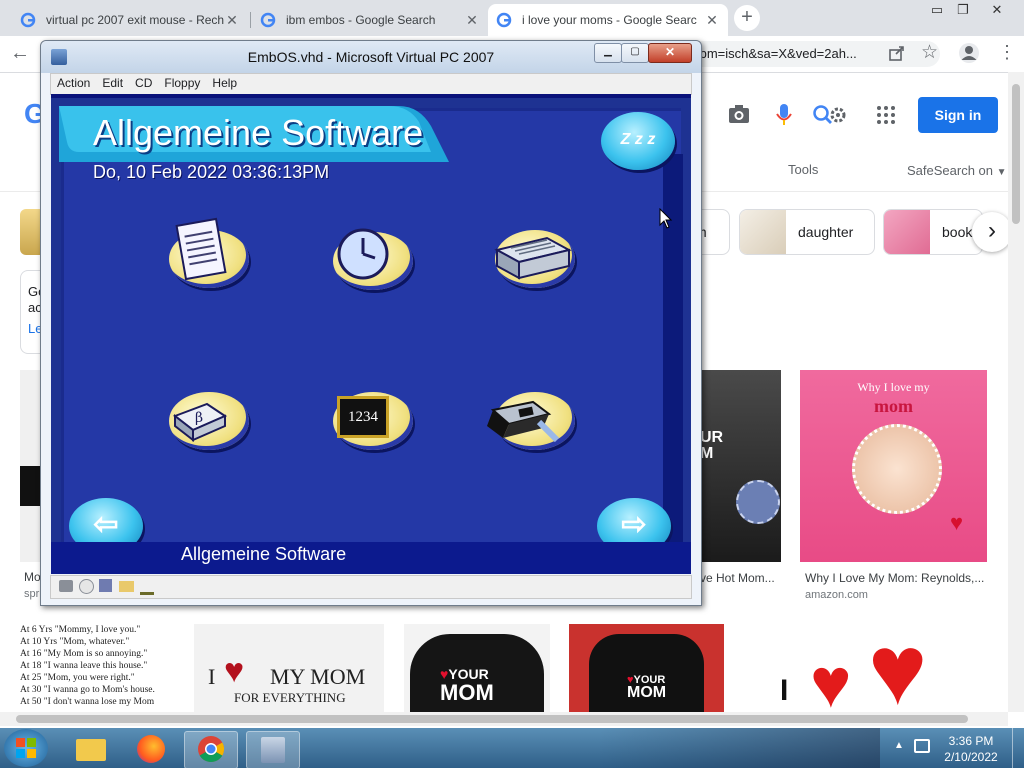 The width and height of the screenshot is (1024, 769). I want to click on taskbar-firefox, so click(150, 749).